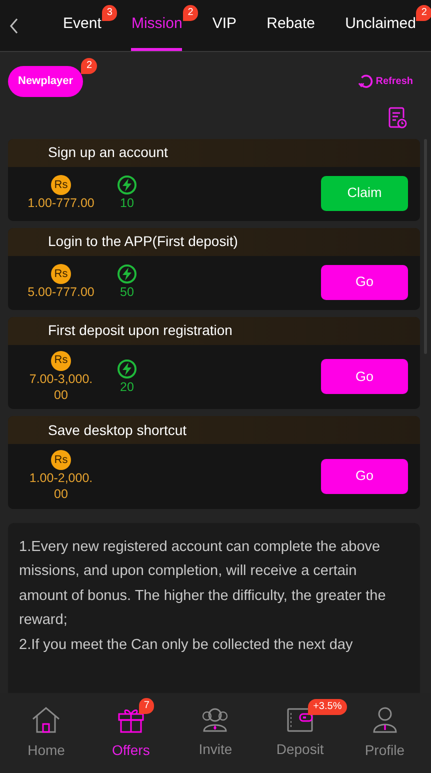 This screenshot has height=773, width=431. Describe the element at coordinates (300, 719) in the screenshot. I see `wallet-icon` at that location.